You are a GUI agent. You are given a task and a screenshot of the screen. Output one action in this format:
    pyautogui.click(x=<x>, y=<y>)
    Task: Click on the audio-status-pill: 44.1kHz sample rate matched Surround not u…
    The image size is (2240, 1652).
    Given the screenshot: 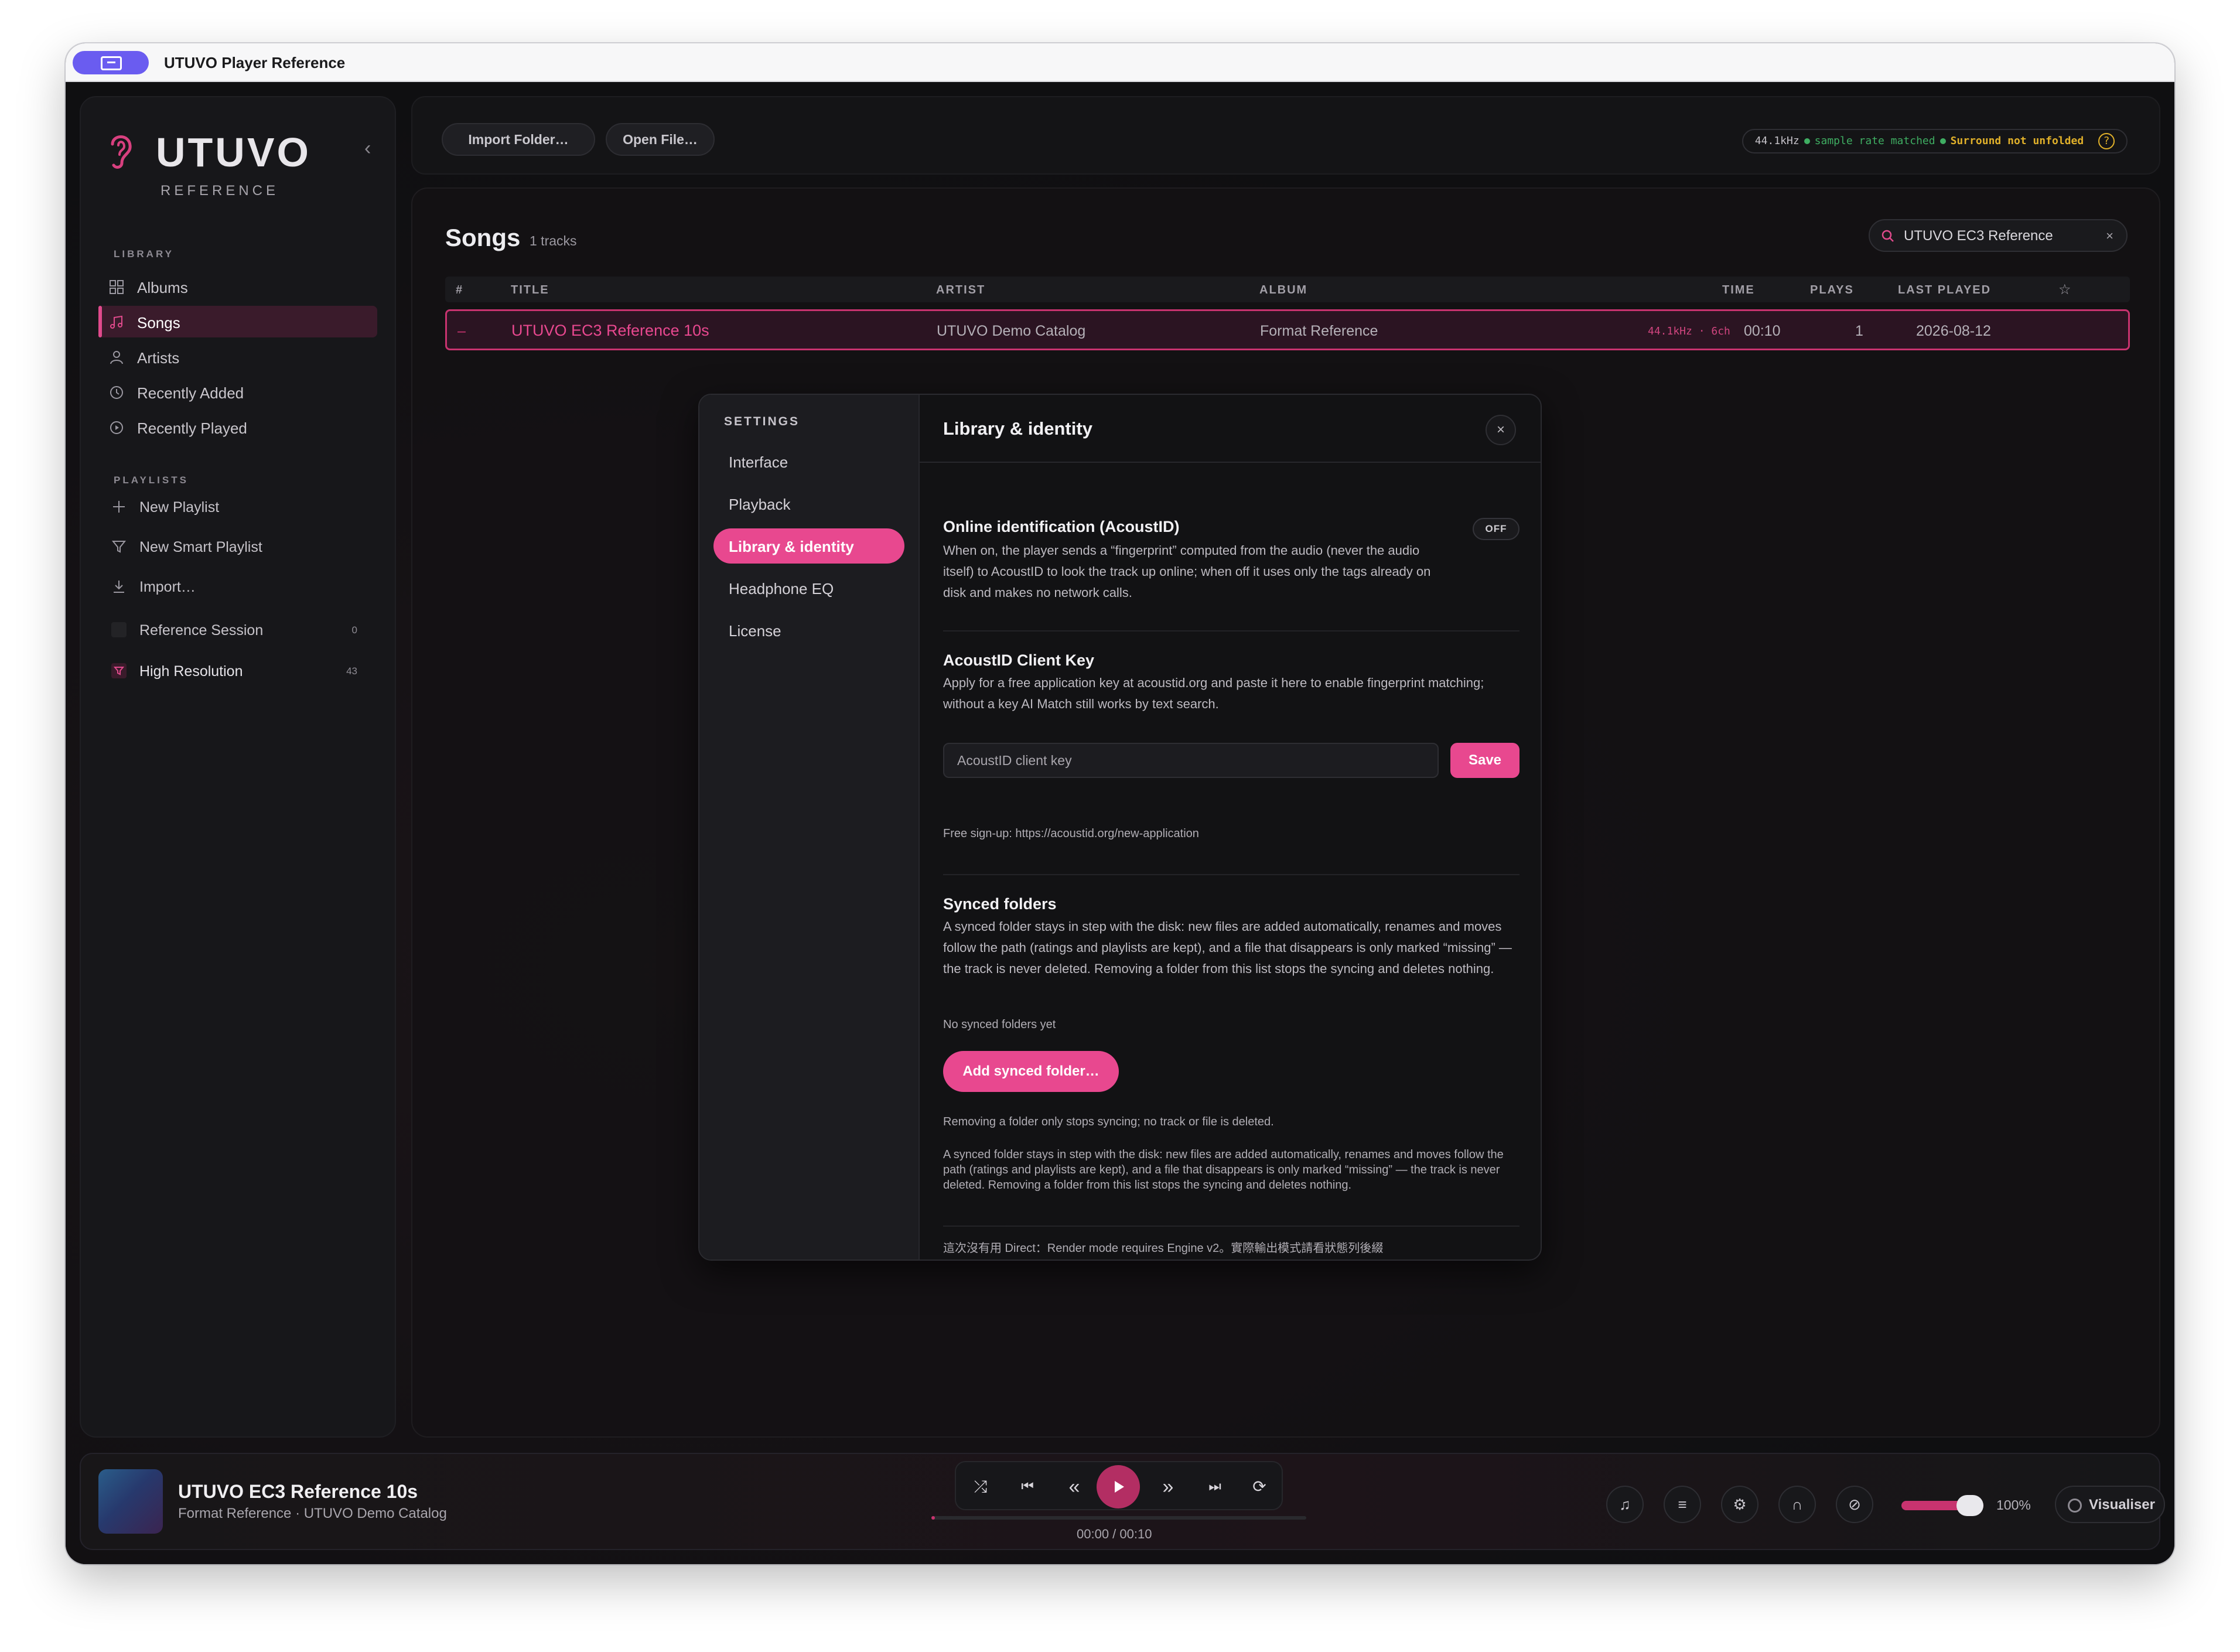 What is the action you would take?
    pyautogui.click(x=1935, y=141)
    